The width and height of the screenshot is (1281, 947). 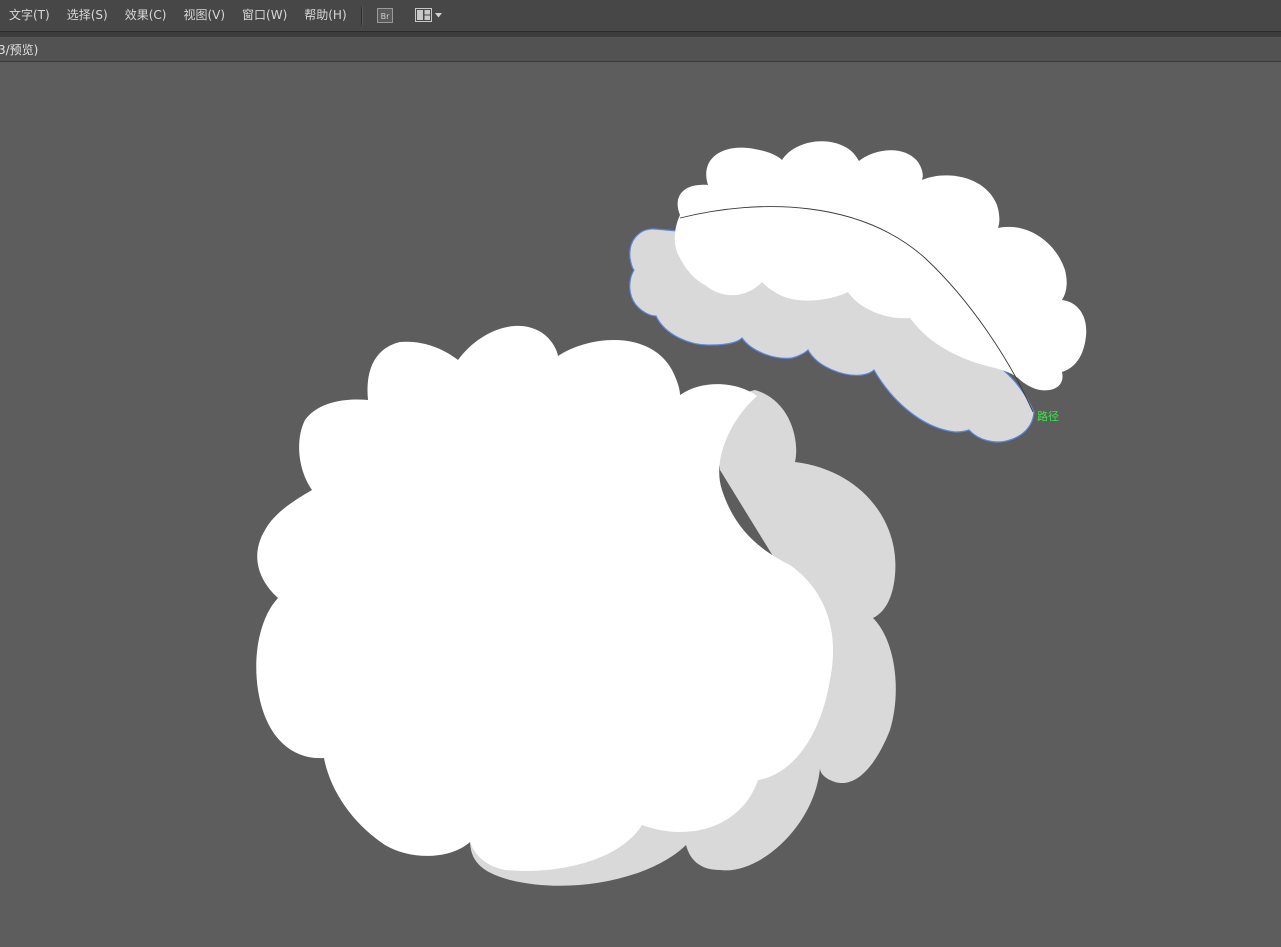 I want to click on menu-effect: 效果(C), so click(x=145, y=15).